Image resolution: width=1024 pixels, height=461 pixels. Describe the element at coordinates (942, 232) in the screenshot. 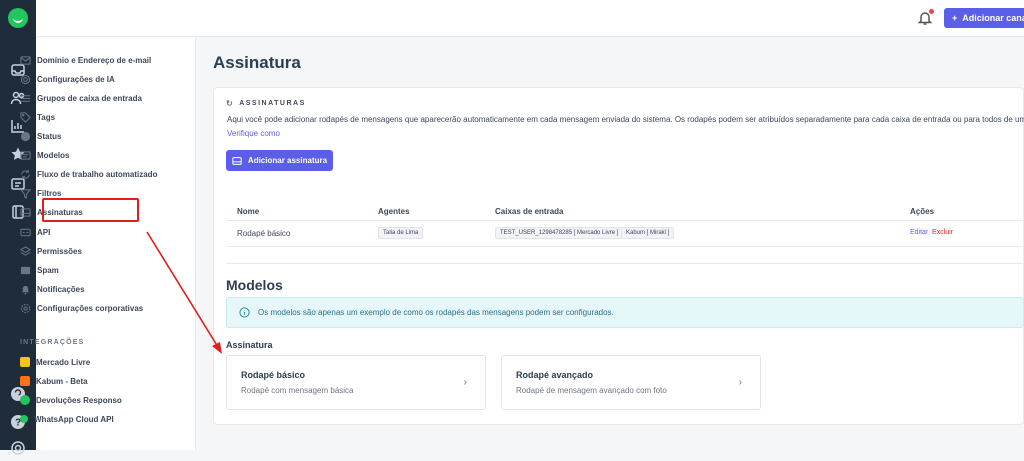

I see `delete-link: Excluir` at that location.